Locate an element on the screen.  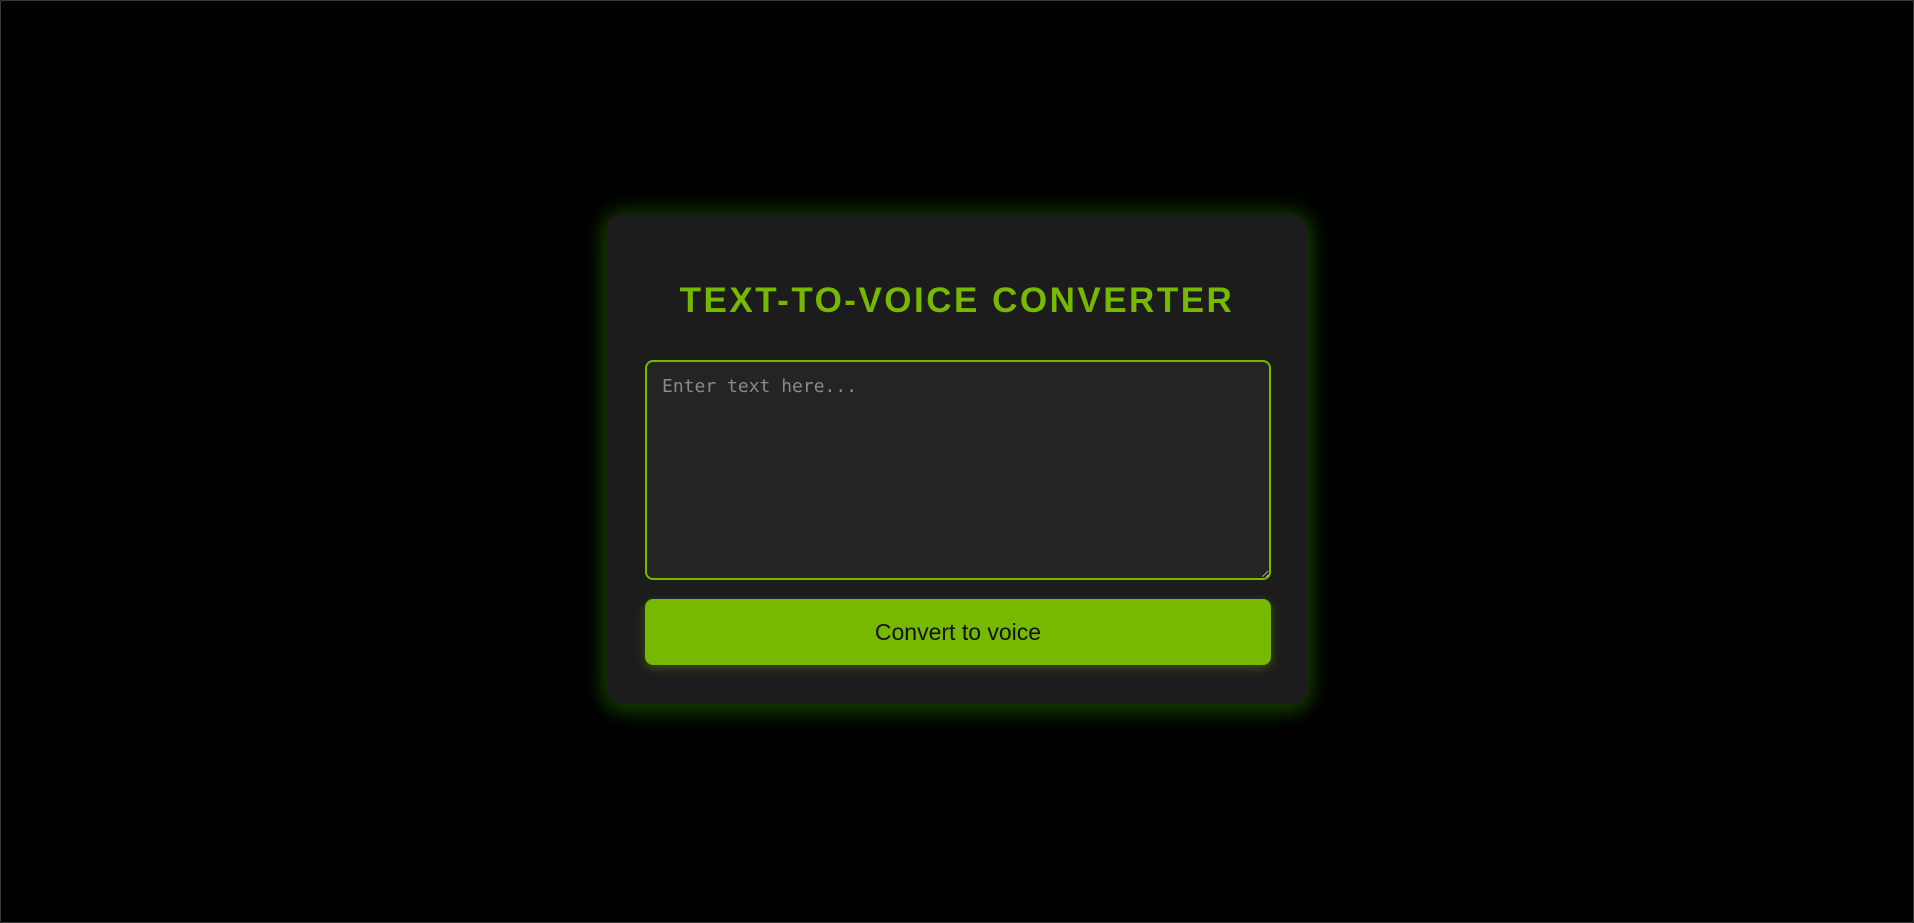
text-input is located at coordinates (958, 470).